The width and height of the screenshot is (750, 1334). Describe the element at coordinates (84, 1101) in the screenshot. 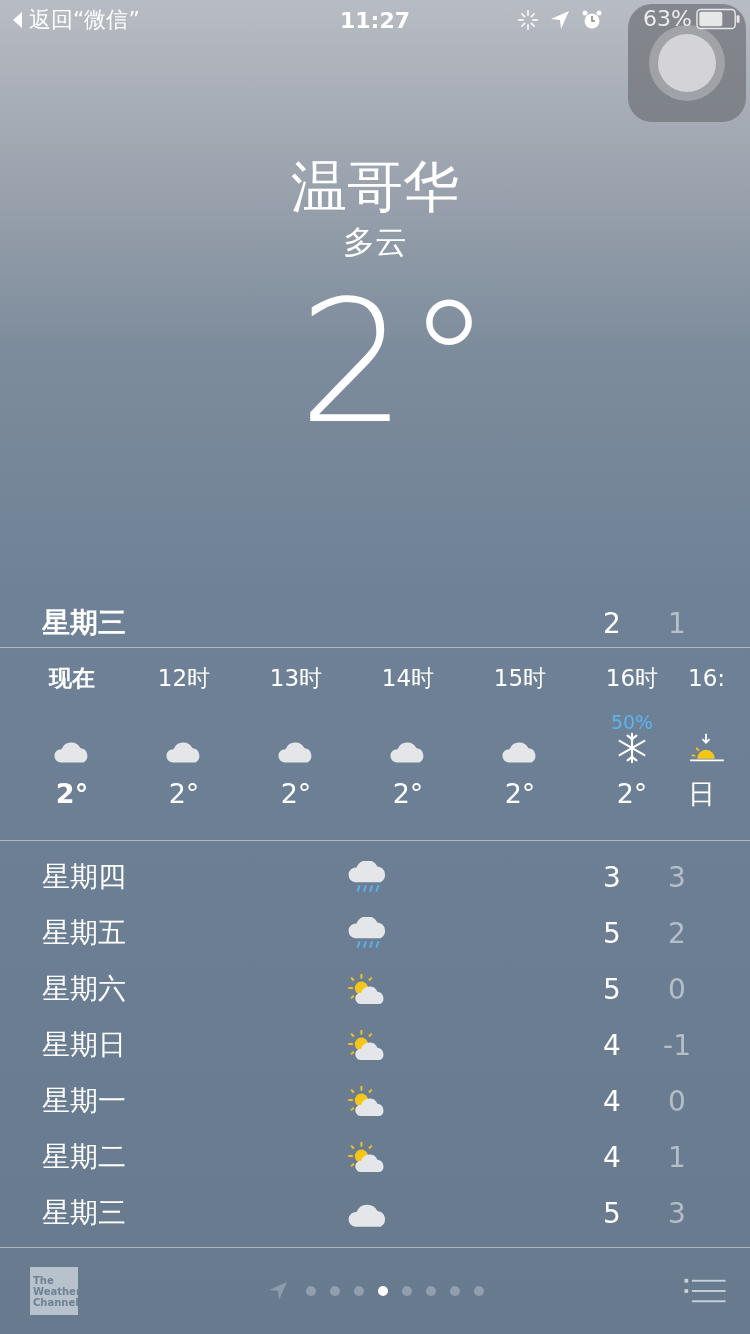

I see `day-name: 星期一` at that location.